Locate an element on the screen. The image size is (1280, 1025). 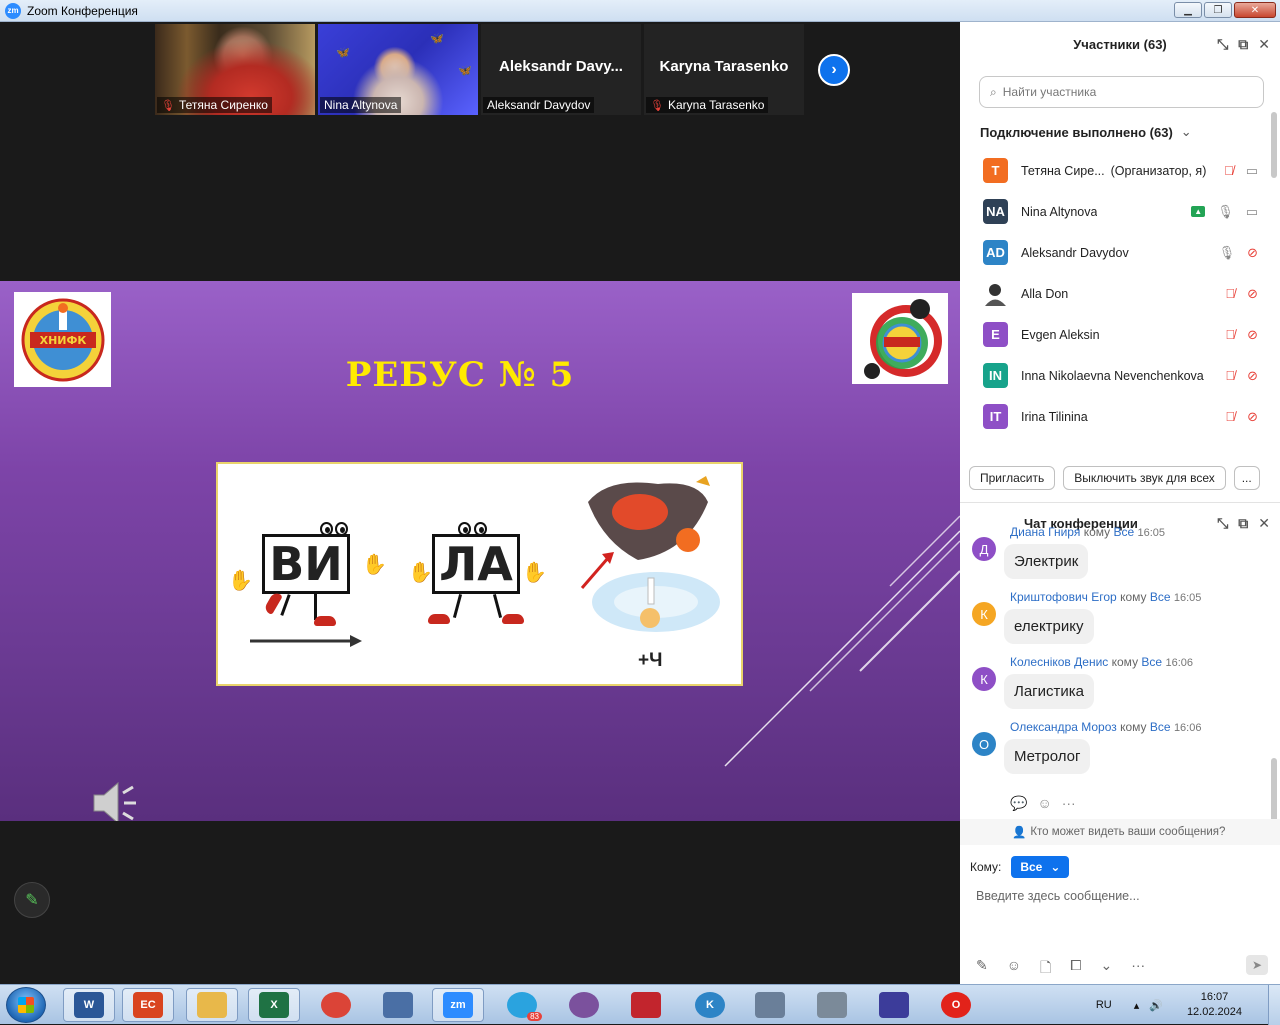
participant-row: Т Тетяна Сире... (Организатор, я) 🎙̸ ▭ is located at coordinates (1120, 170).